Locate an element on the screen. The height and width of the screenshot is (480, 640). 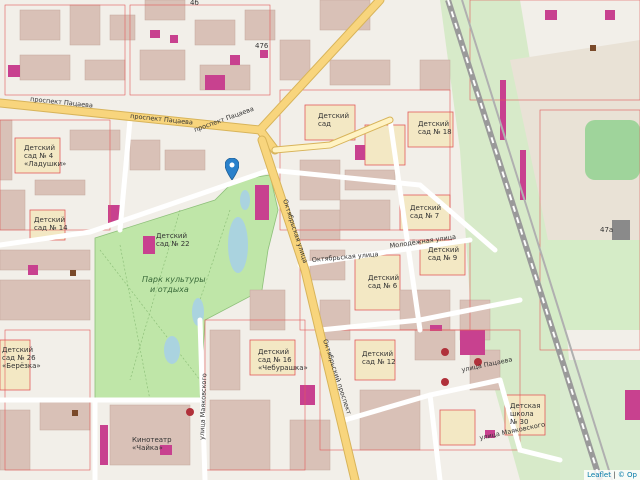
kindergarten-18-label: Детский сад № 18 is located at coordinates (435, 128).